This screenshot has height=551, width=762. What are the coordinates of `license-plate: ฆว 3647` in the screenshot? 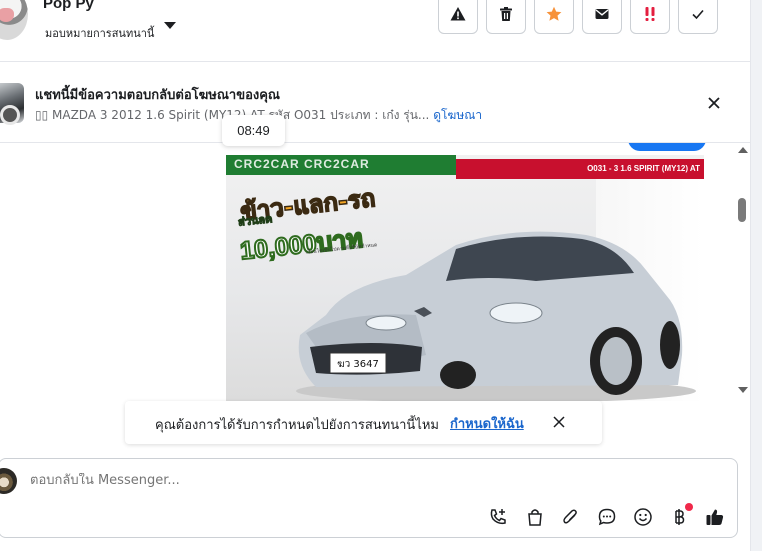 It's located at (358, 364).